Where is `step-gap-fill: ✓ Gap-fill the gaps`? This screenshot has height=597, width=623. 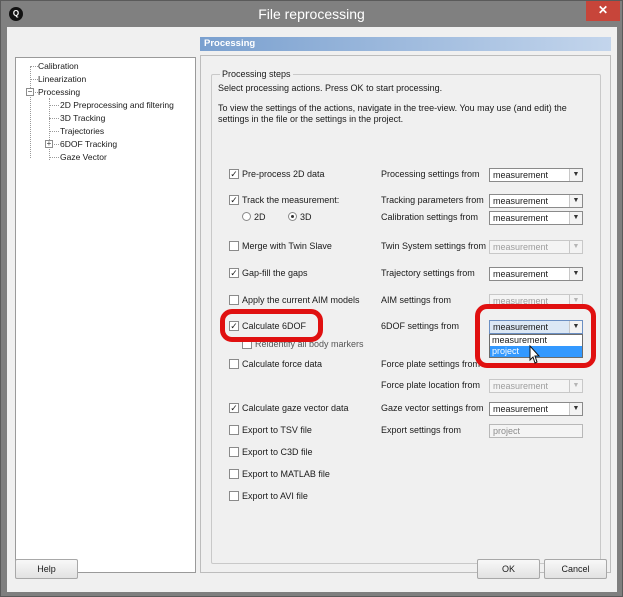
step-gap-fill: ✓ Gap-fill the gaps is located at coordinates (268, 273).